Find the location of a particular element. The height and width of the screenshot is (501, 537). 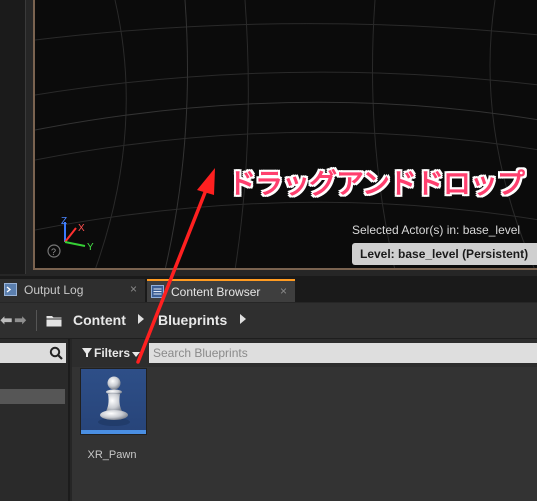

asset-tile-xr-pawn is located at coordinates (113, 401).